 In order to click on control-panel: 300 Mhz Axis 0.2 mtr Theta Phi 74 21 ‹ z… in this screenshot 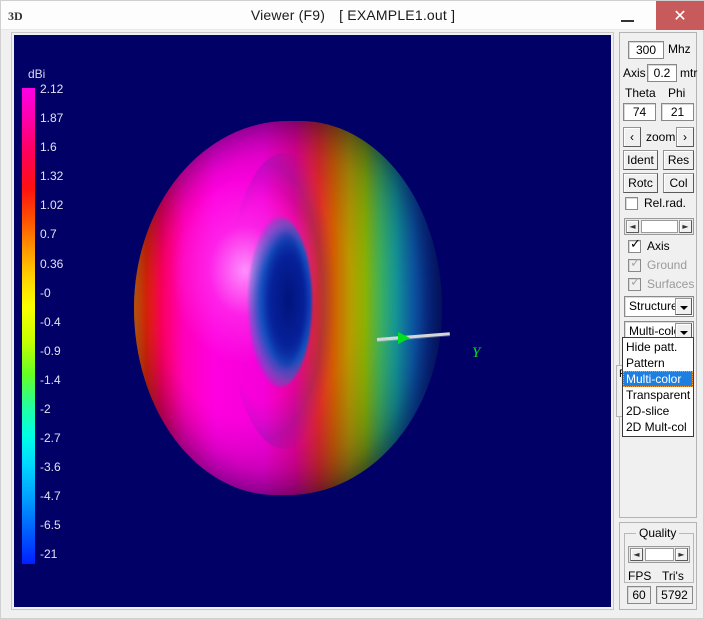, I will do `click(658, 275)`.